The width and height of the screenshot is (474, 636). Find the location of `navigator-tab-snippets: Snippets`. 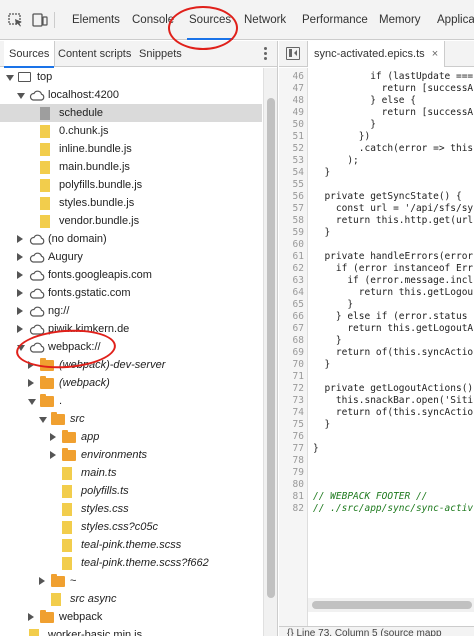

navigator-tab-snippets: Snippets is located at coordinates (160, 54).